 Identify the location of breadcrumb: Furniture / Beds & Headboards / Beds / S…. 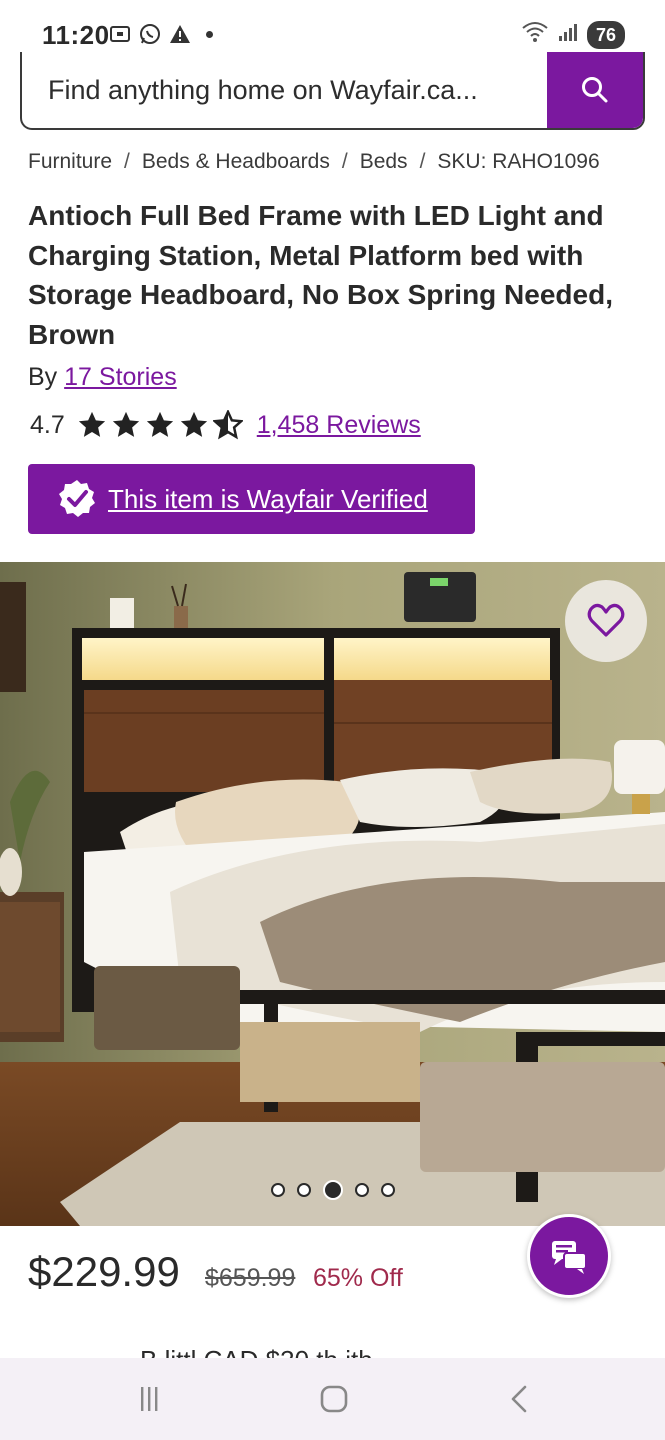
(314, 162).